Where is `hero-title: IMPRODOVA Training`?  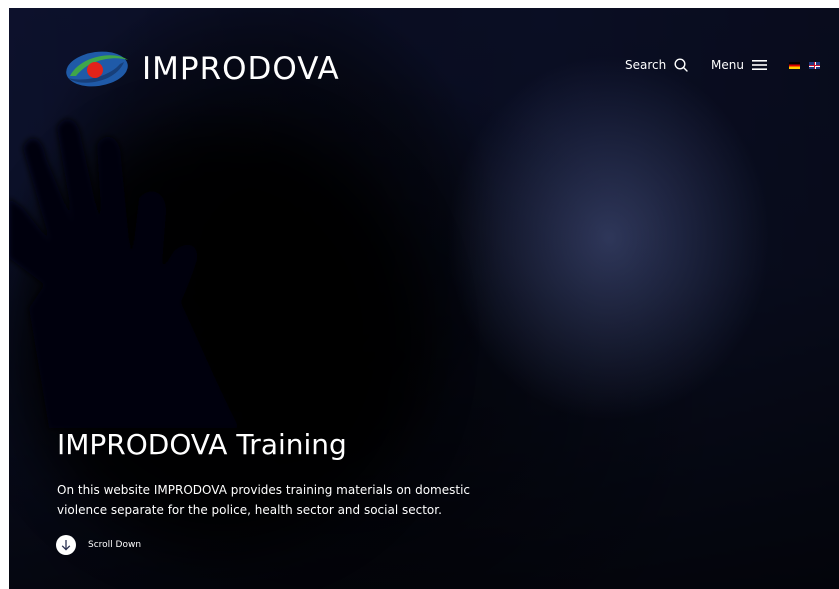 hero-title: IMPRODOVA Training is located at coordinates (202, 444).